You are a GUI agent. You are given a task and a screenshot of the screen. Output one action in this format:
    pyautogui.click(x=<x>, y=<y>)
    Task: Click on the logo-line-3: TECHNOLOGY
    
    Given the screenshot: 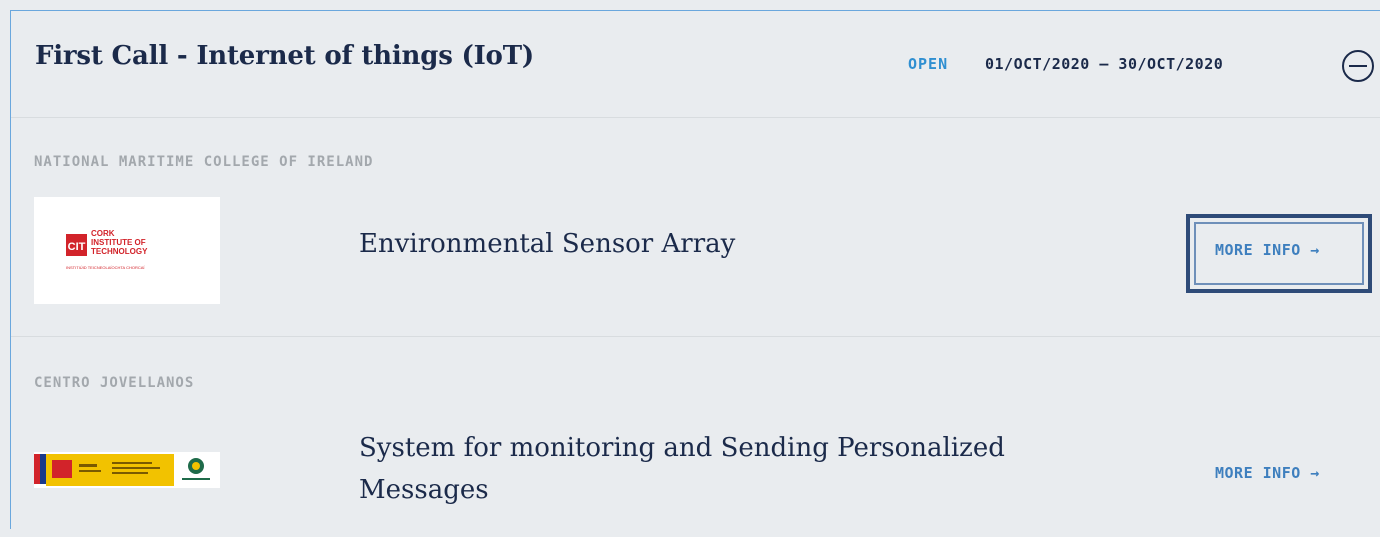 What is the action you would take?
    pyautogui.click(x=119, y=251)
    